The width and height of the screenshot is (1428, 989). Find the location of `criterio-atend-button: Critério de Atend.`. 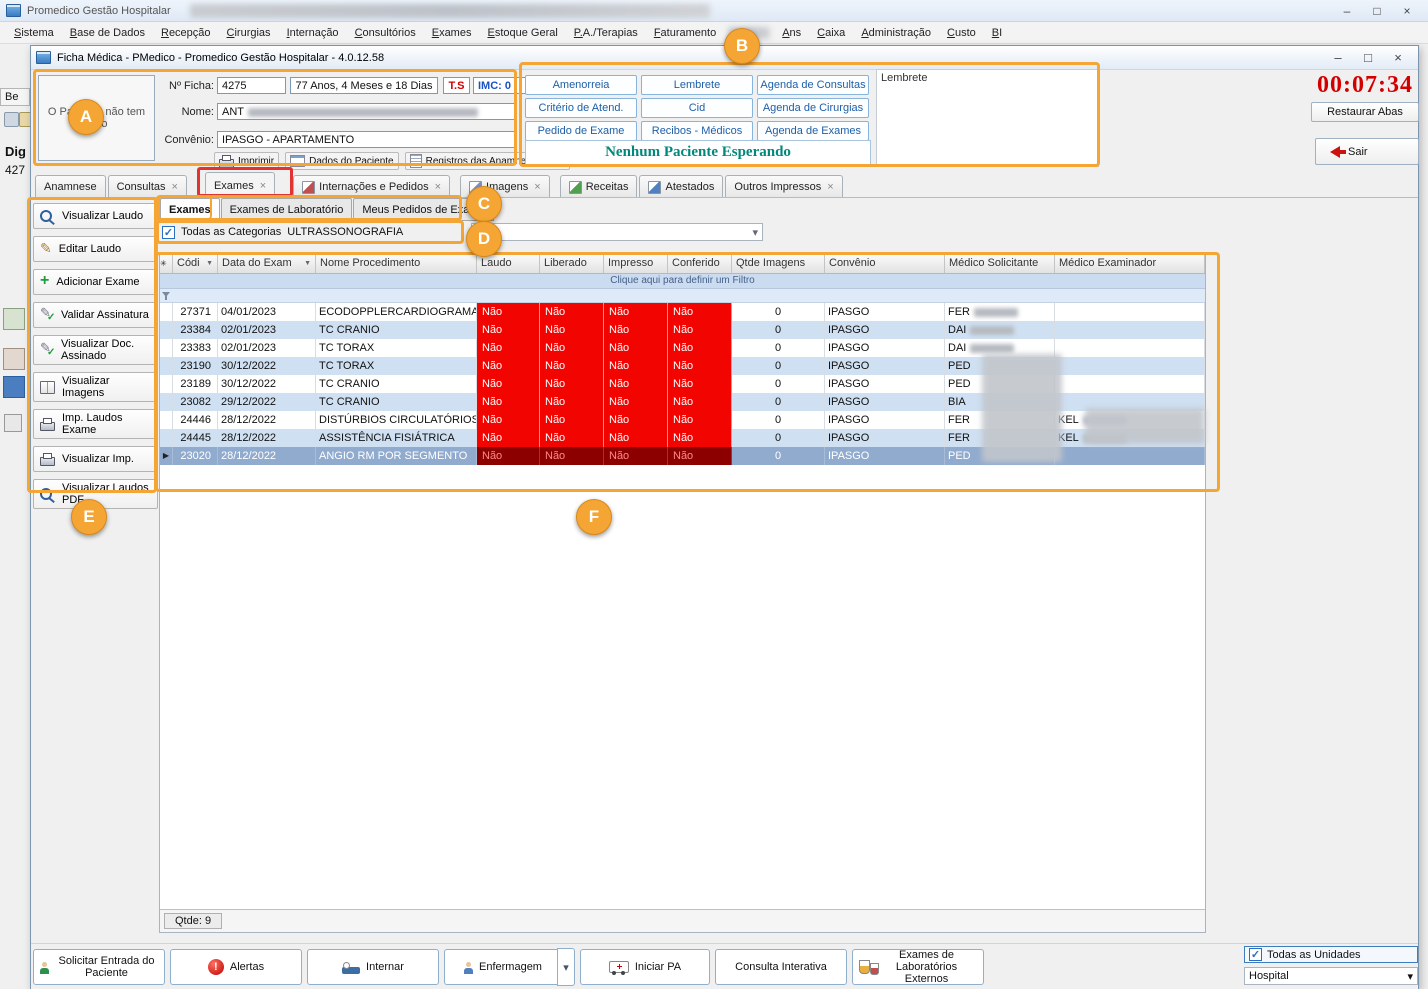

criterio-atend-button: Critério de Atend. is located at coordinates (581, 108).